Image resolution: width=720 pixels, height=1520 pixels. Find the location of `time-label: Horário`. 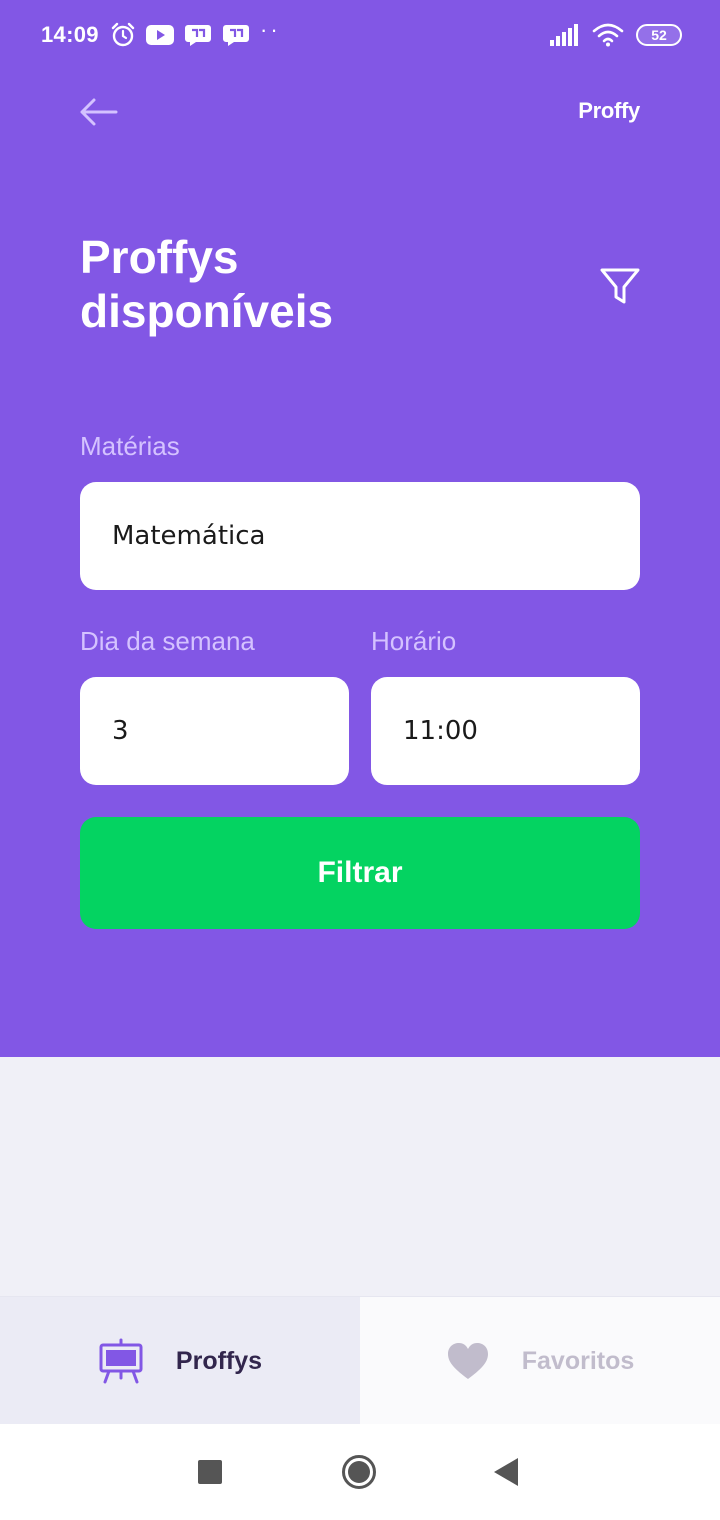

time-label: Horário is located at coordinates (414, 641).